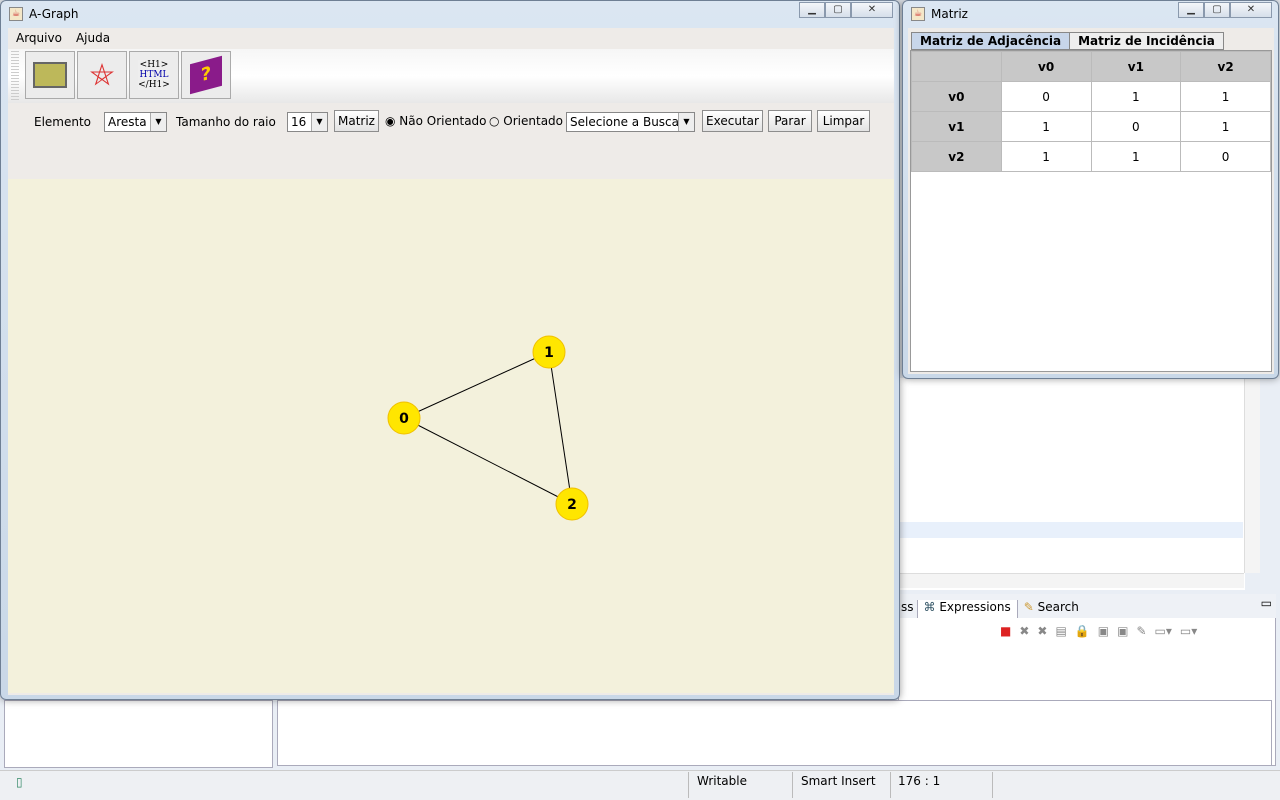 This screenshot has width=1280, height=800. What do you see at coordinates (931, 607) in the screenshot?
I see `expressions-icon: ⌘` at bounding box center [931, 607].